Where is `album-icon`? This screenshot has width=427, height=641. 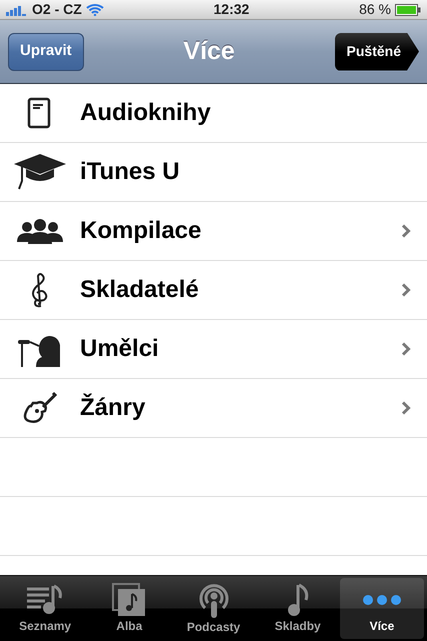
album-icon is located at coordinates (129, 599).